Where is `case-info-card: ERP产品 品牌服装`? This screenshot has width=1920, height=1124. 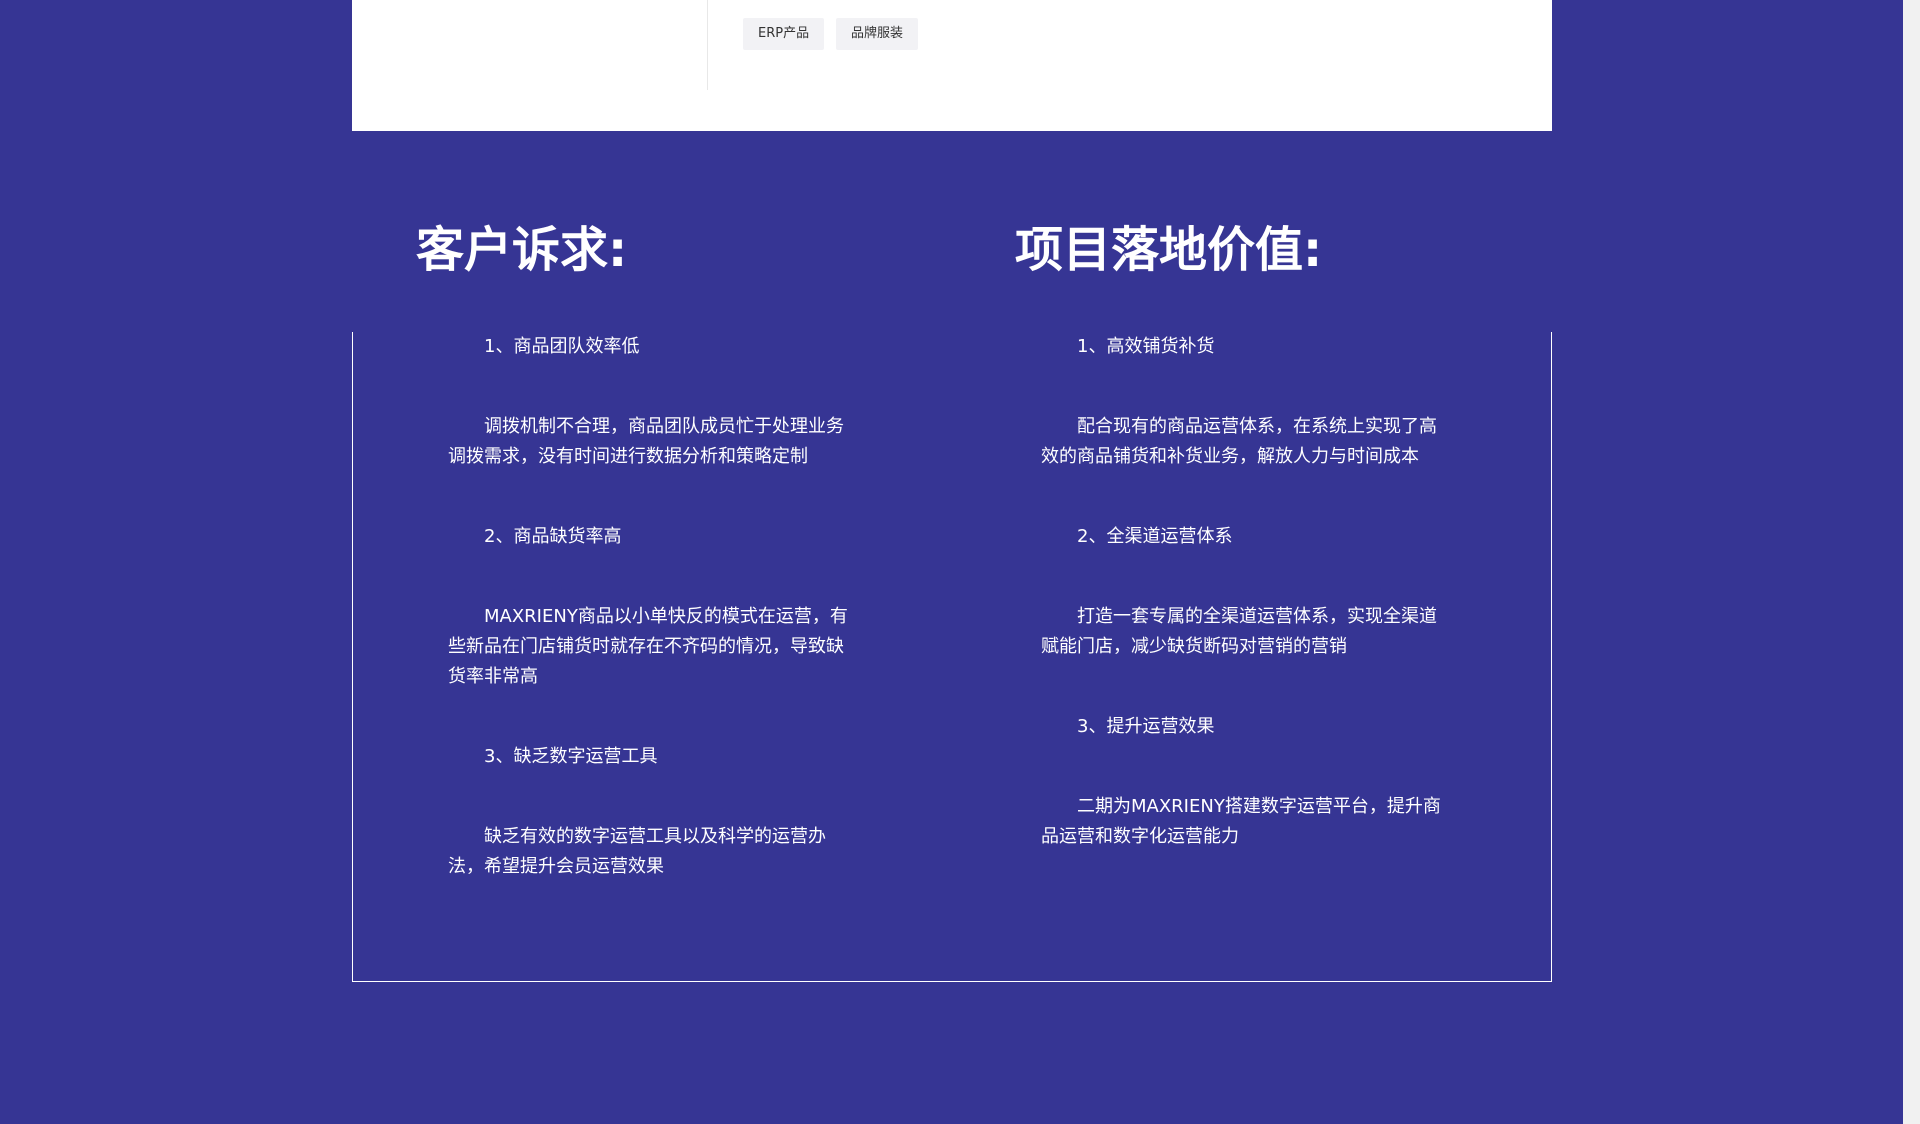
case-info-card: ERP产品 品牌服装 is located at coordinates (952, 65).